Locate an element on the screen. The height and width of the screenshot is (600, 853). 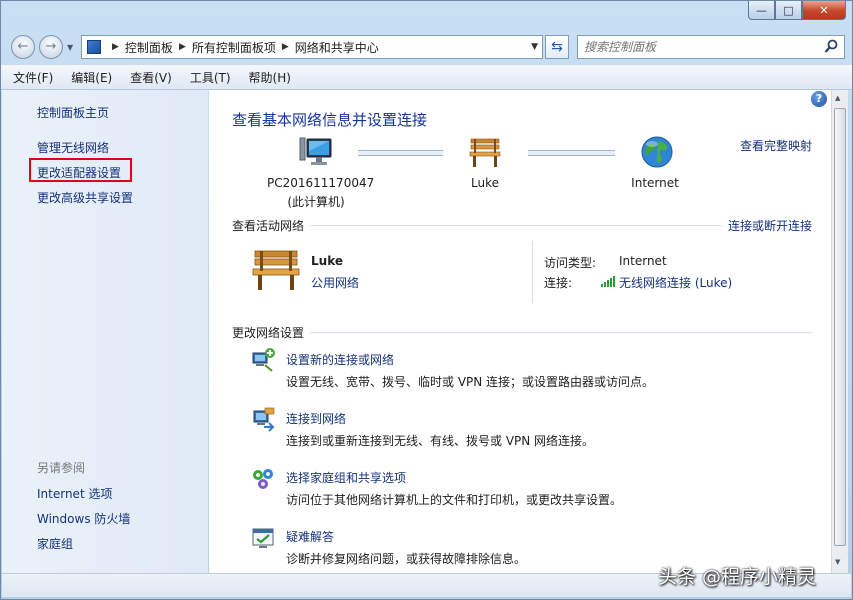
vertical-divider is located at coordinates (532, 272).